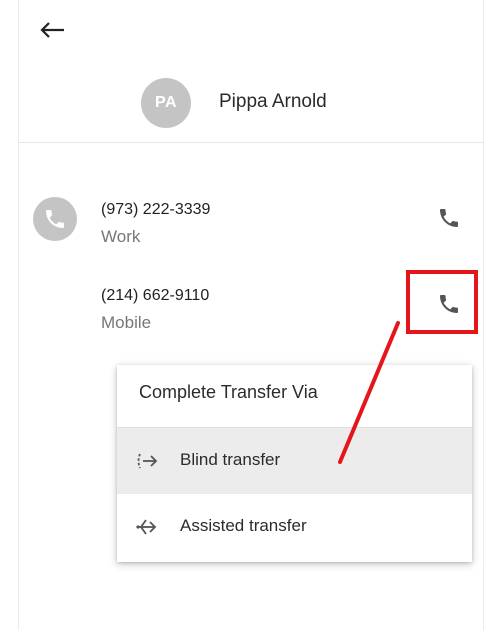 The width and height of the screenshot is (488, 630). I want to click on call-work-button, so click(449, 218).